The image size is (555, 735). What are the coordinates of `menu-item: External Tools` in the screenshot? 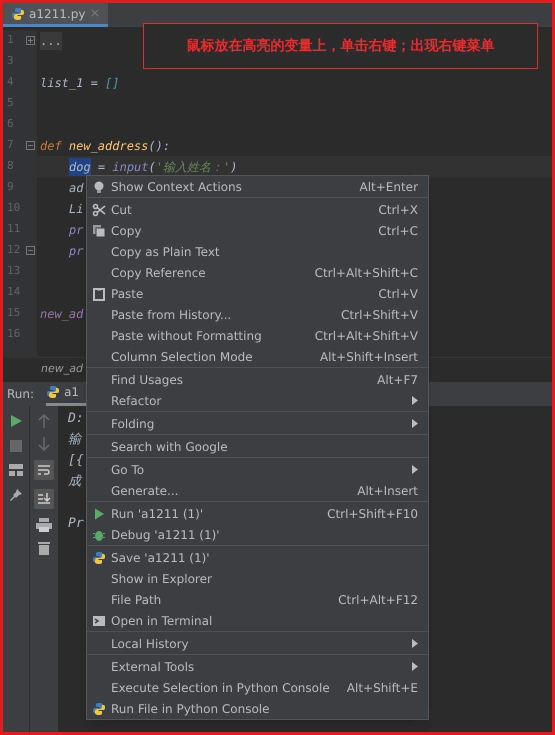 It's located at (257, 666).